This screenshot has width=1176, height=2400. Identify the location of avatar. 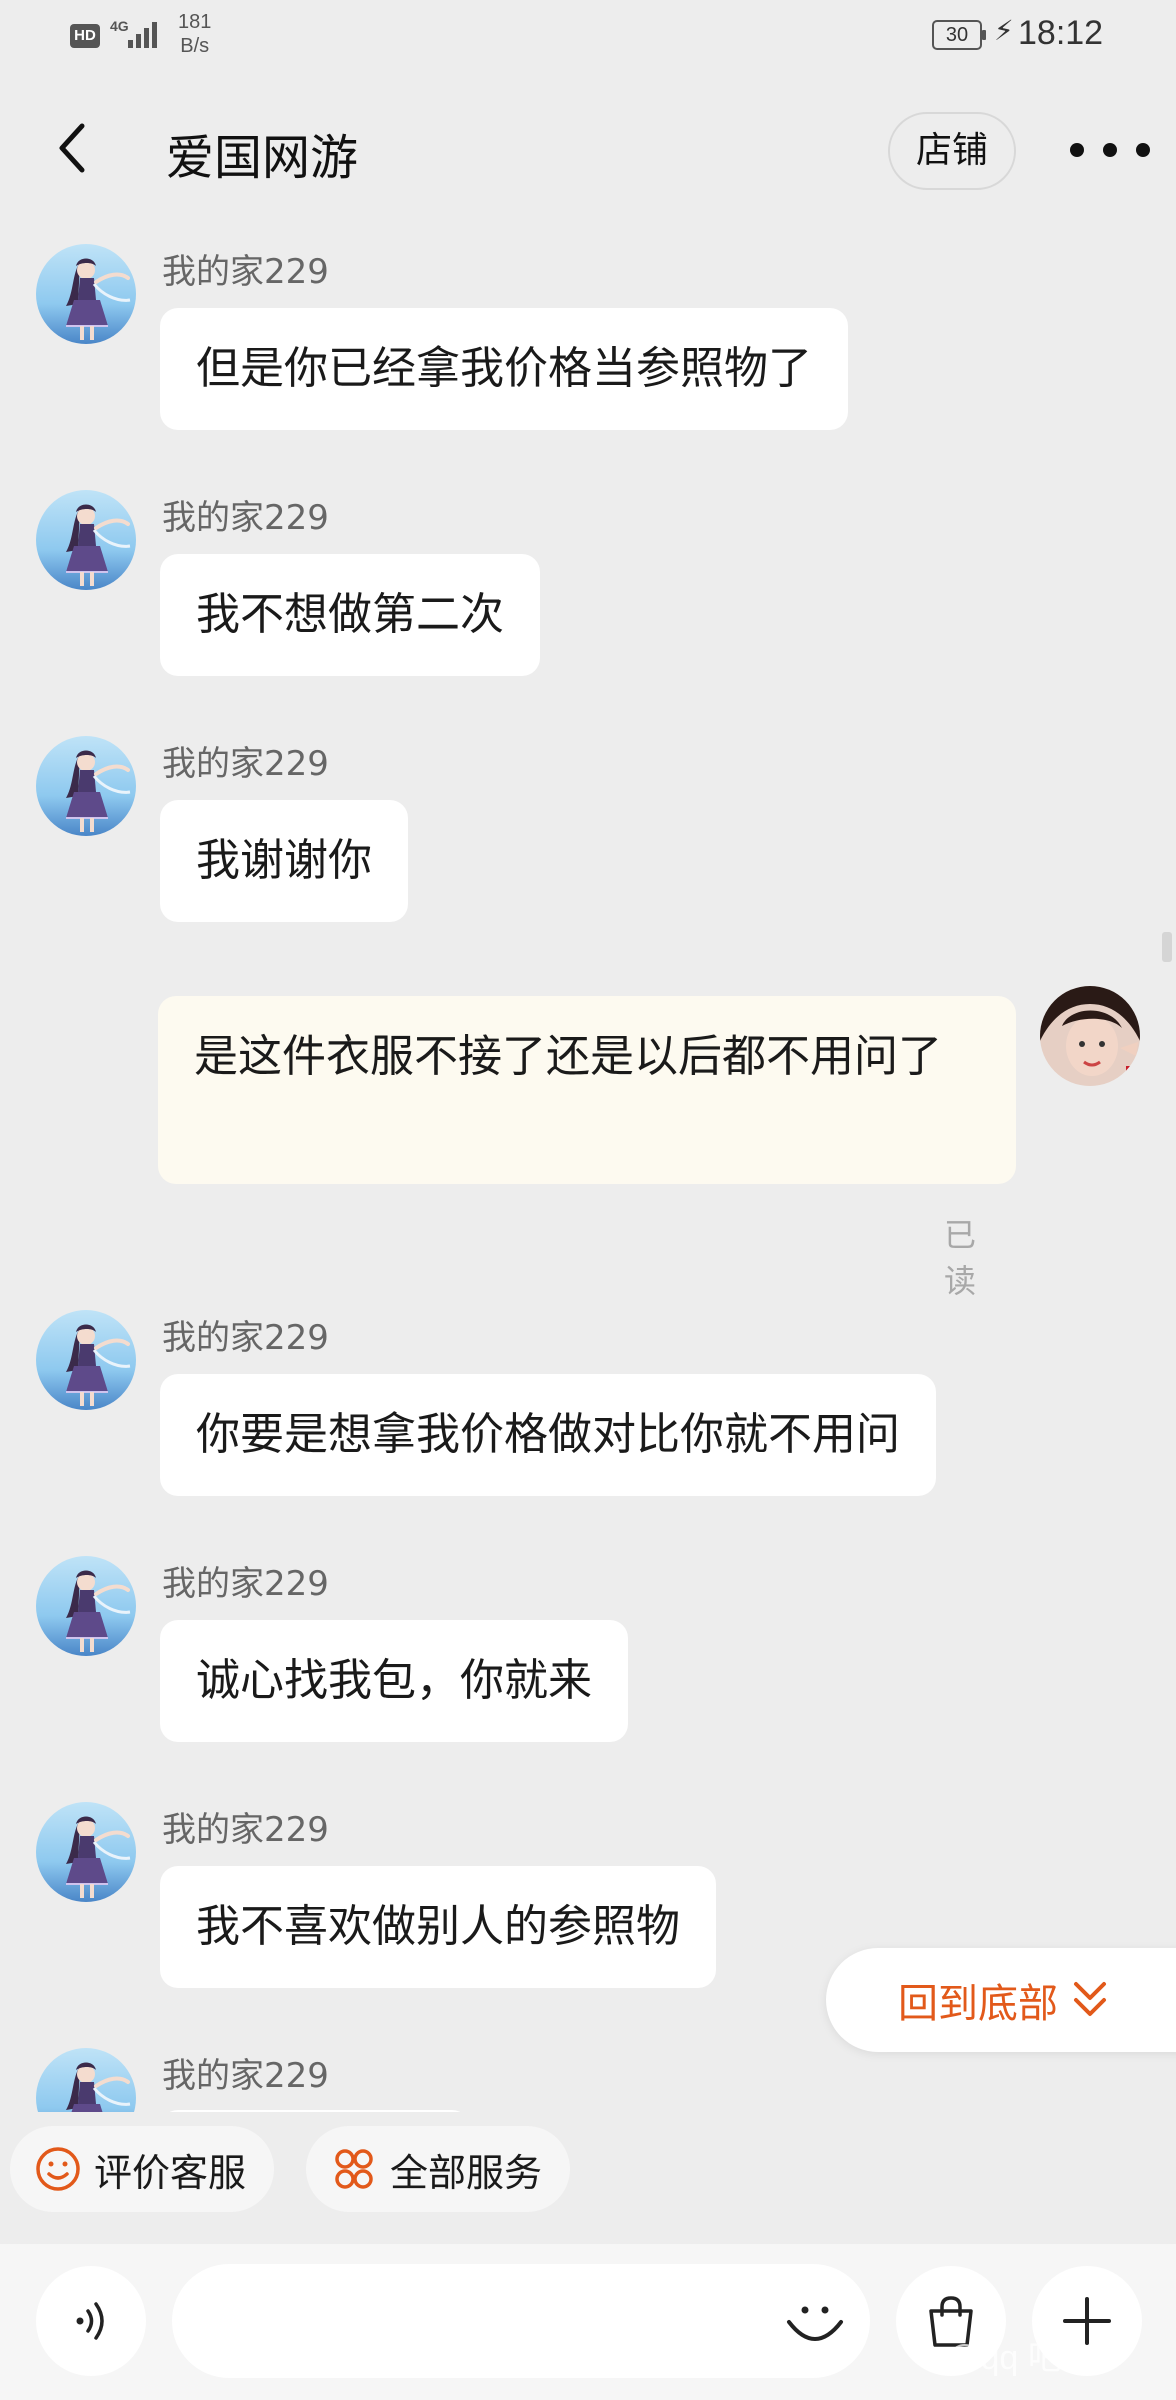
(86, 2080).